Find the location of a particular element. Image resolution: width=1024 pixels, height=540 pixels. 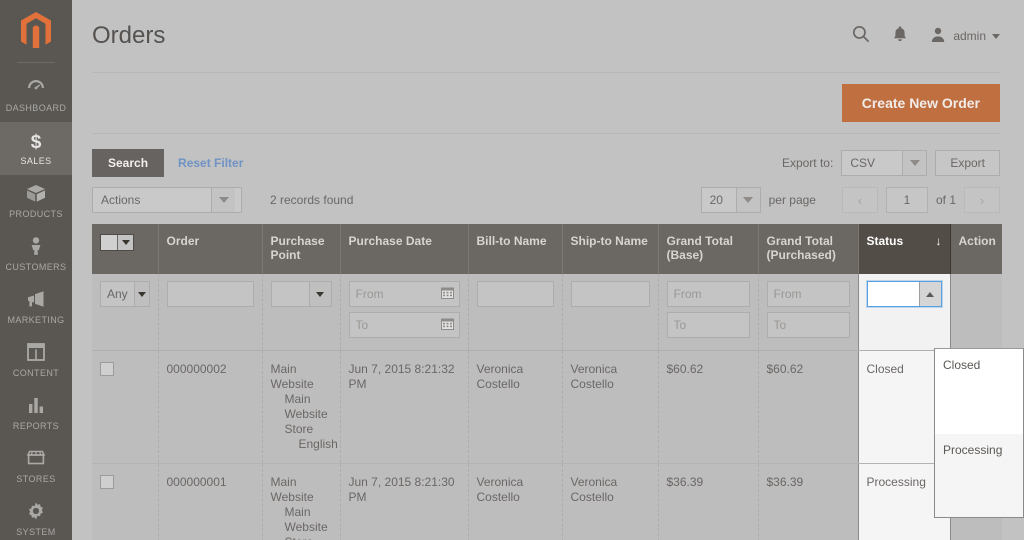

column-header-massaction is located at coordinates (125, 249).